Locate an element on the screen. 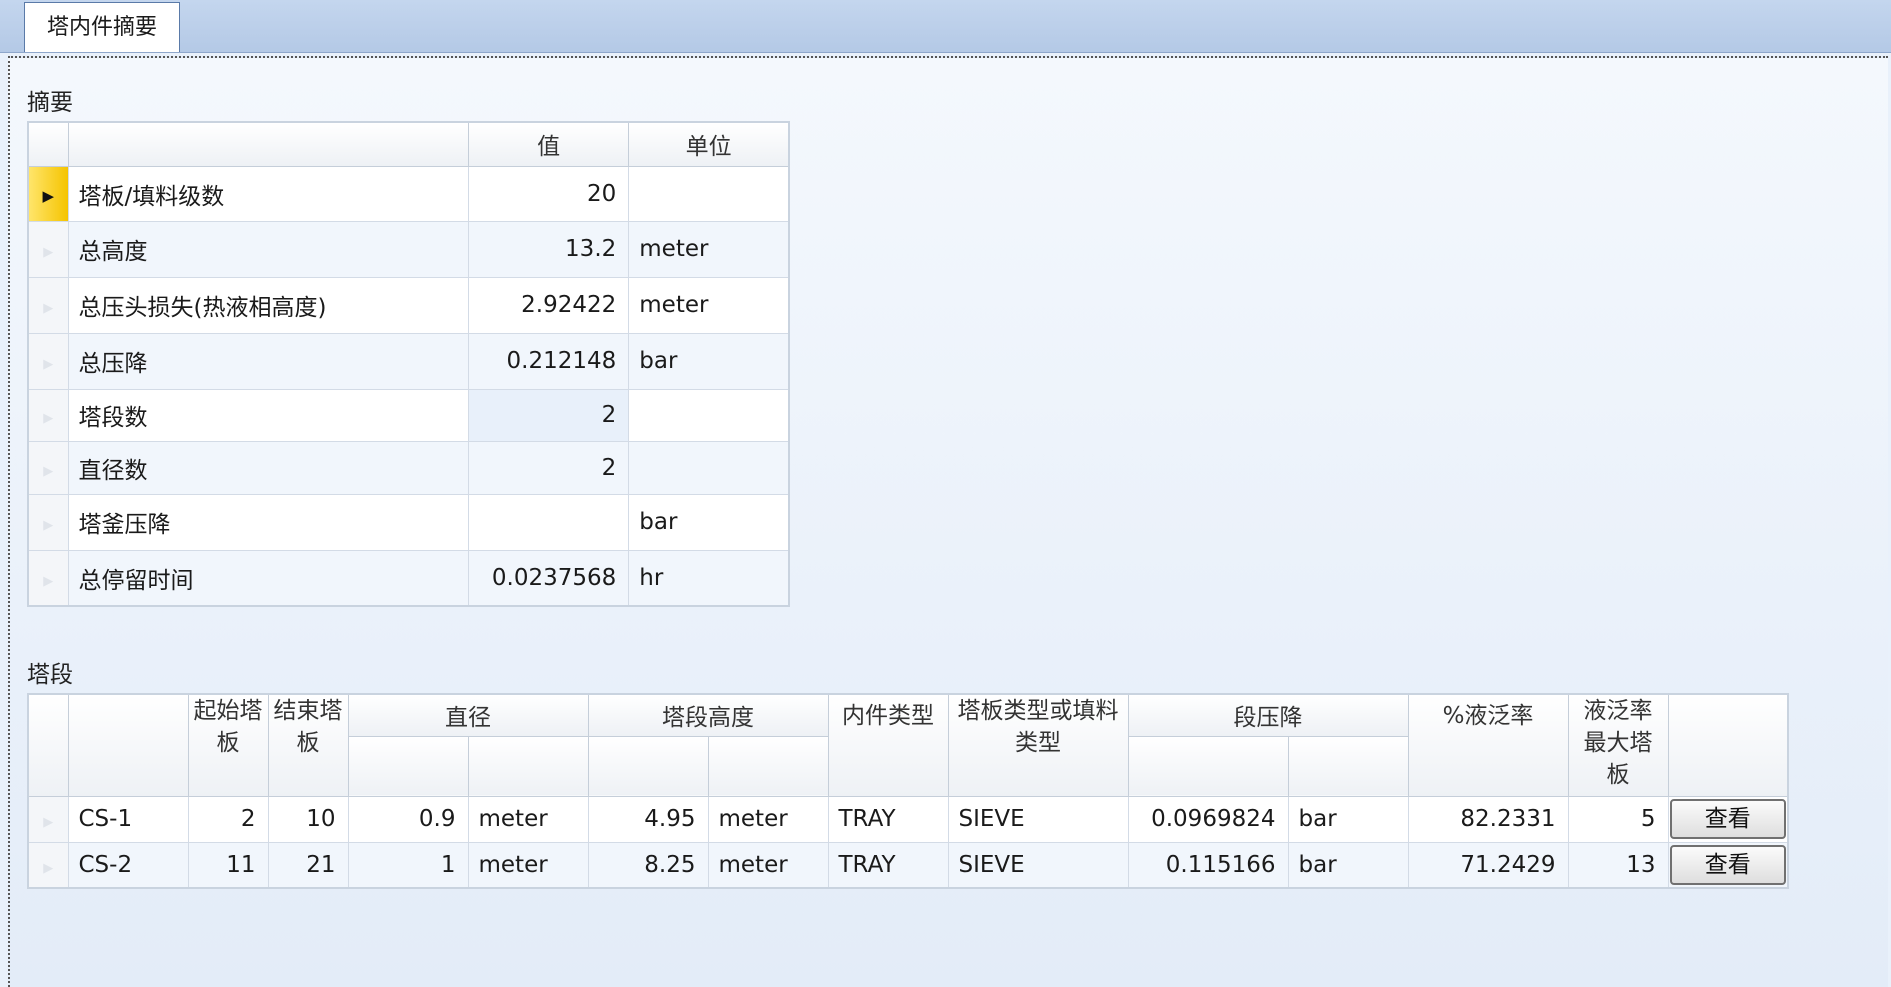 The width and height of the screenshot is (1891, 987). column-header-value: 值 is located at coordinates (549, 144).